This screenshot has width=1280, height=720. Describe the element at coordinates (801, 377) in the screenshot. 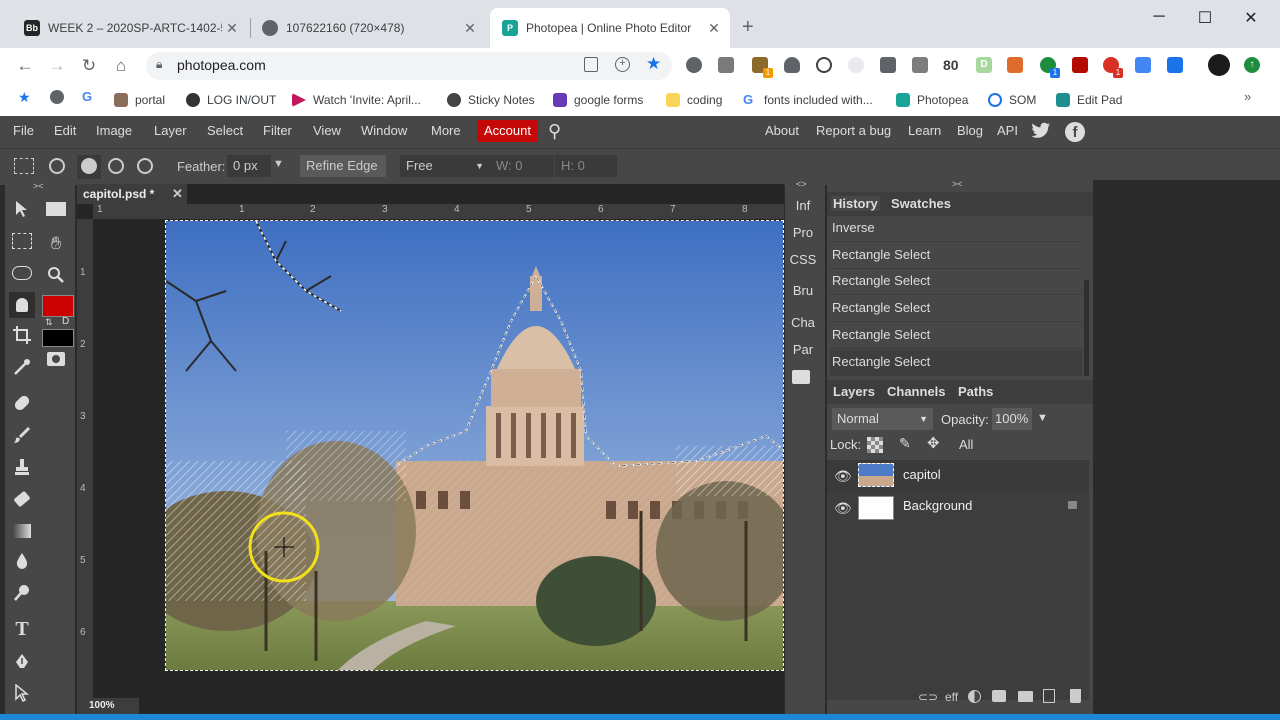

I see `image-panel-icon` at that location.